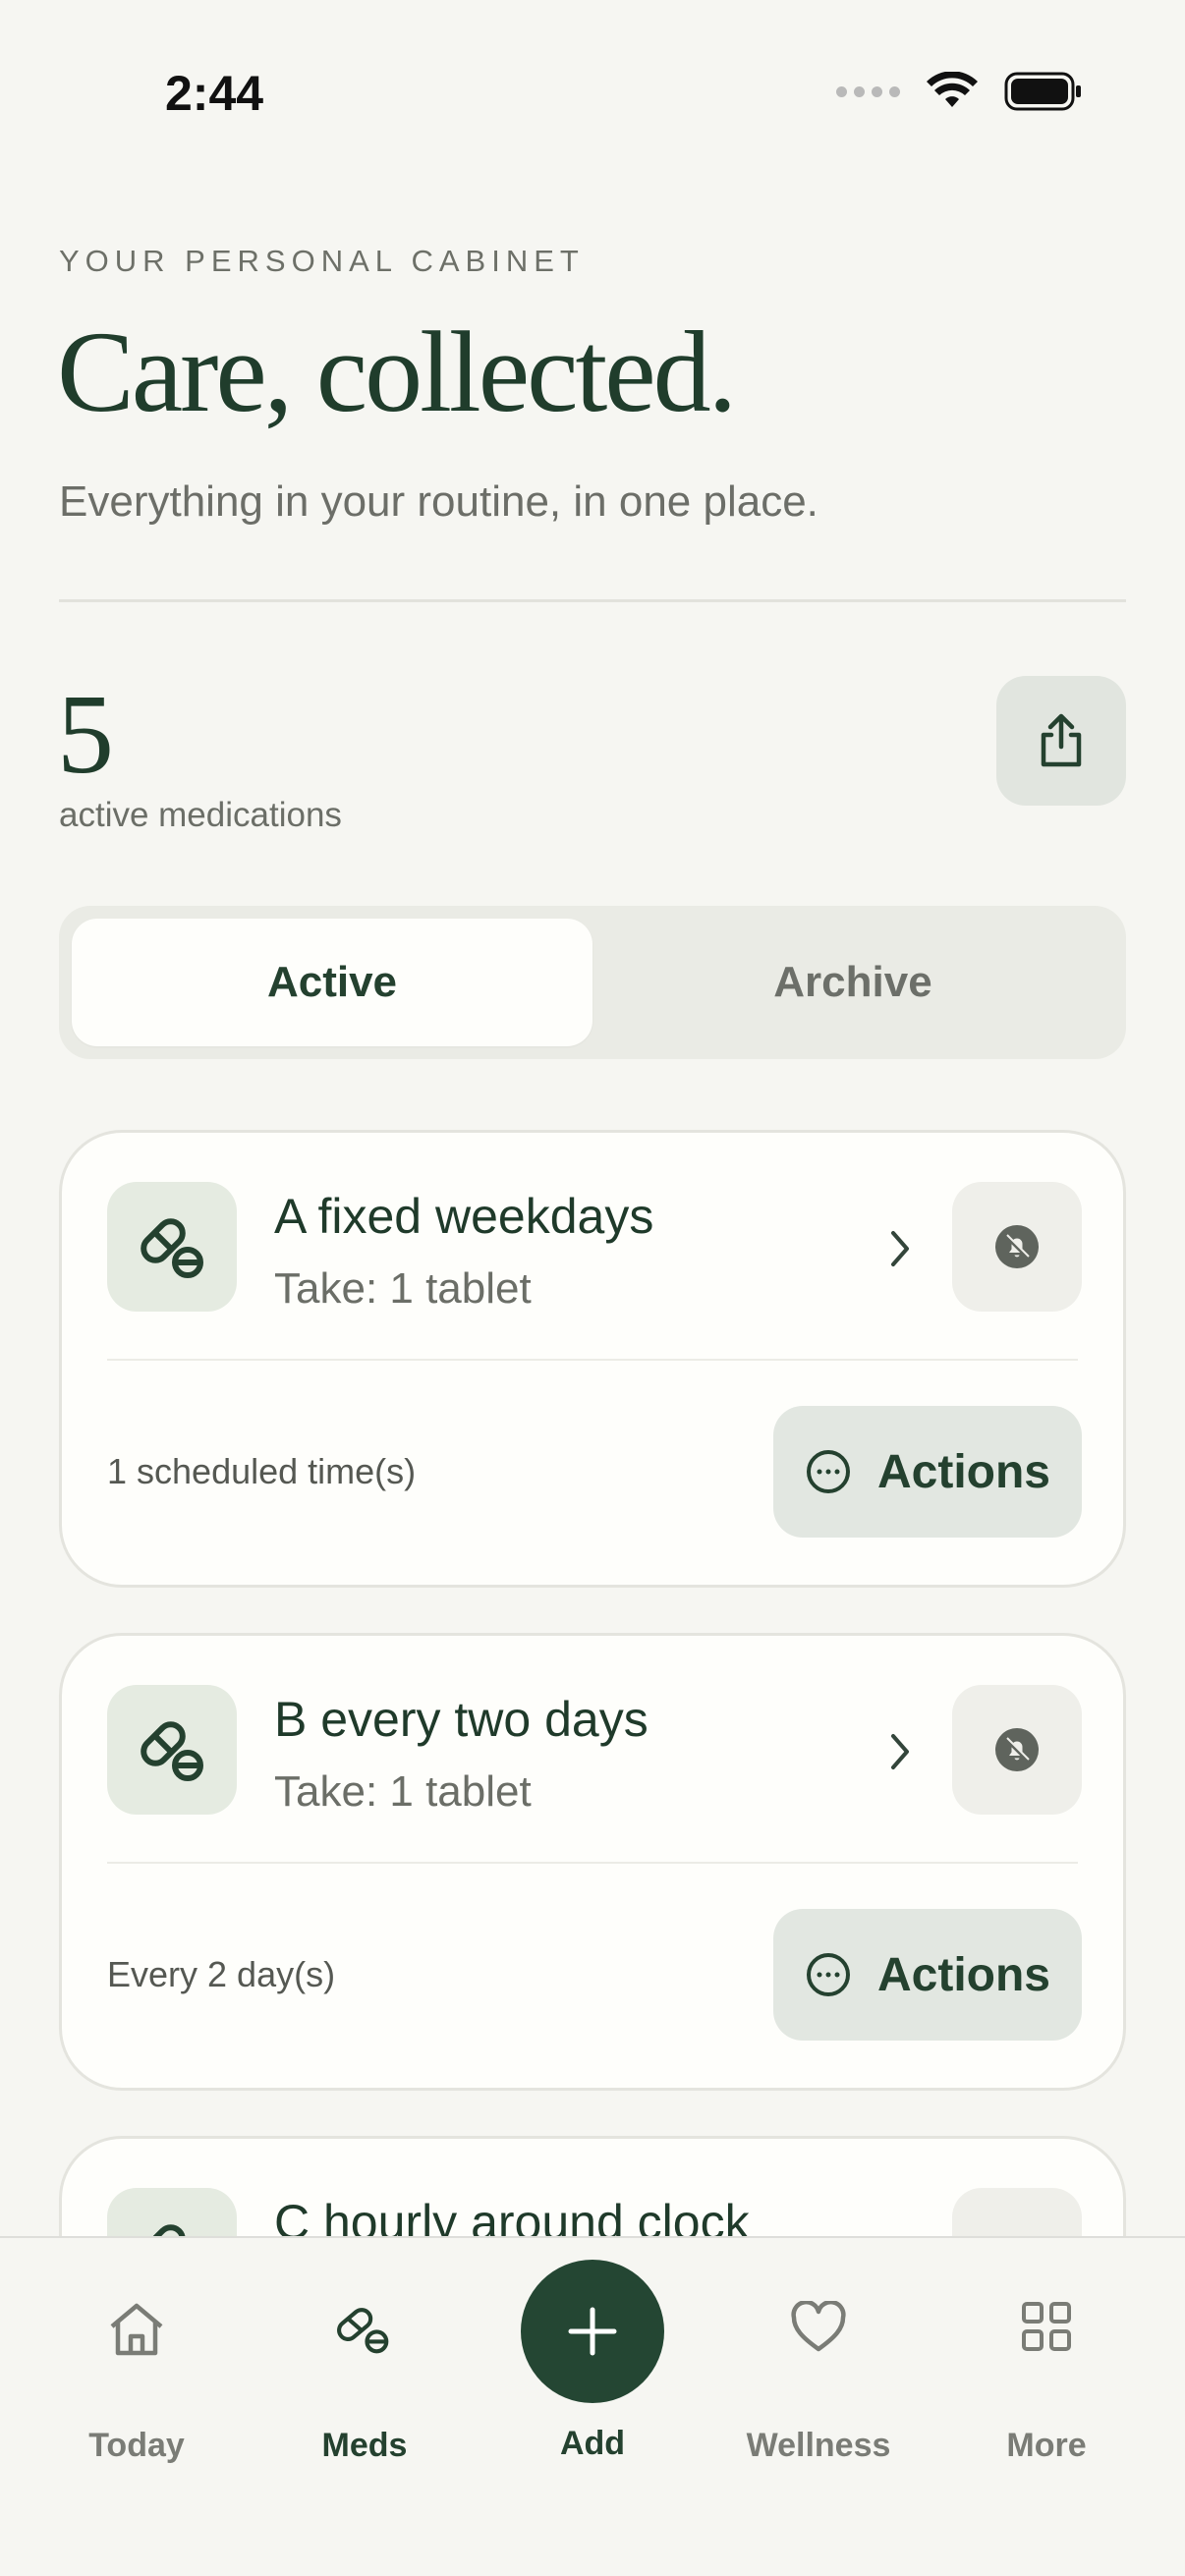 The width and height of the screenshot is (1185, 2576). I want to click on status-segmented-control: Active Archive, so click(592, 982).